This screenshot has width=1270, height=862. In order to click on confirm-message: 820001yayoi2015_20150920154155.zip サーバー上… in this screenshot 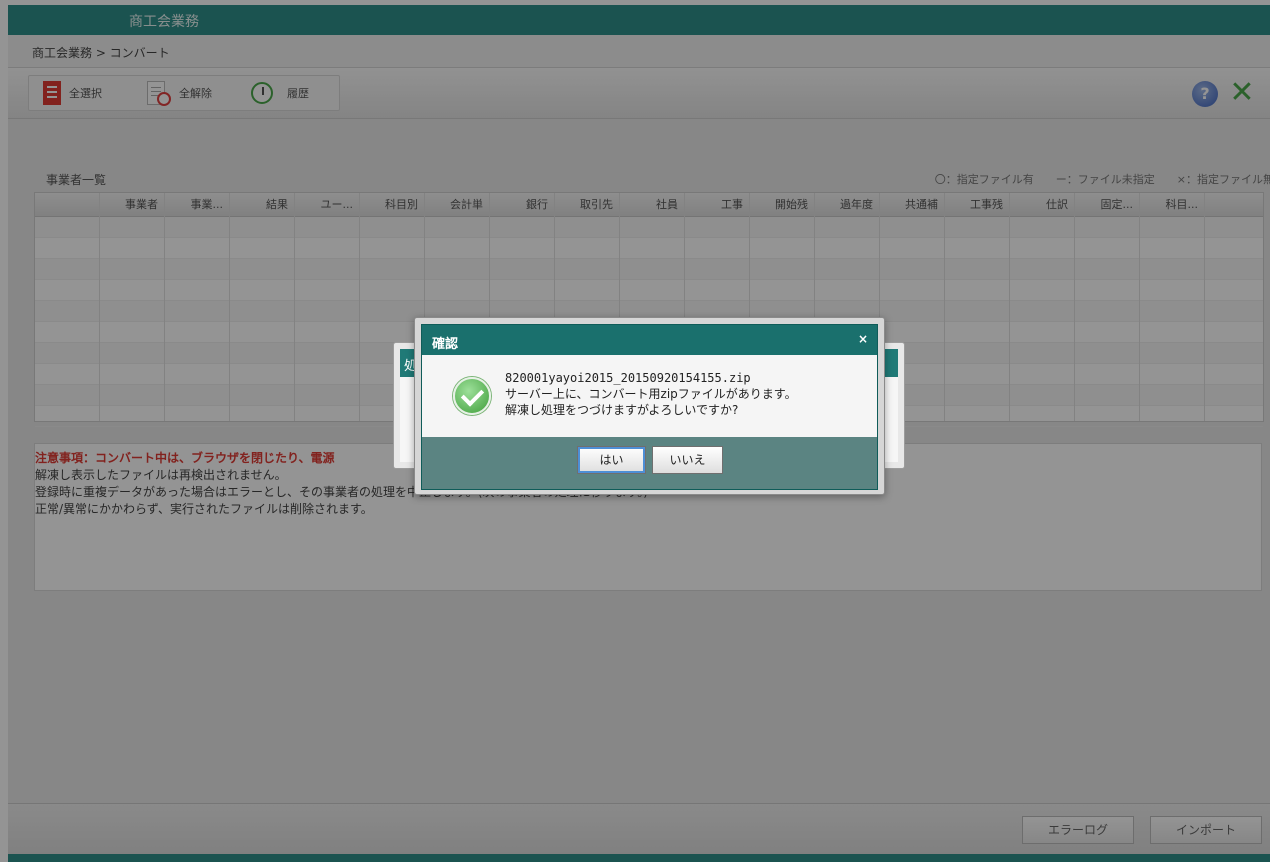, I will do `click(651, 394)`.